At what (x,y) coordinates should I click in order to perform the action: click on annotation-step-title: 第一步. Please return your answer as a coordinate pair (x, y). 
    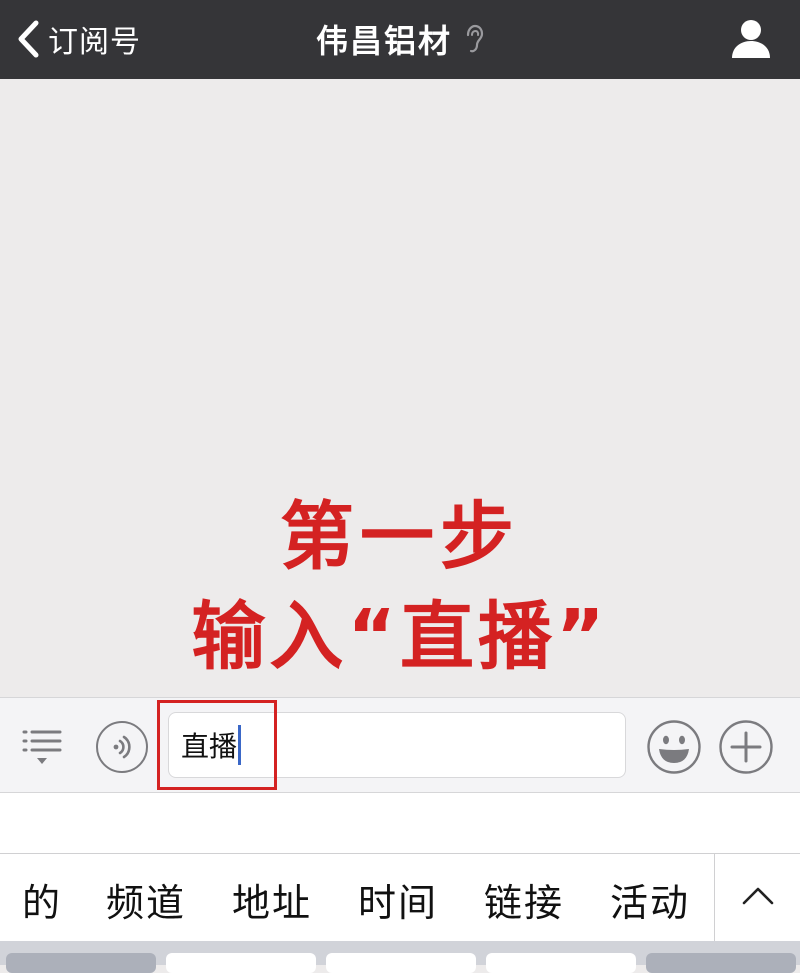
    Looking at the image, I should click on (400, 537).